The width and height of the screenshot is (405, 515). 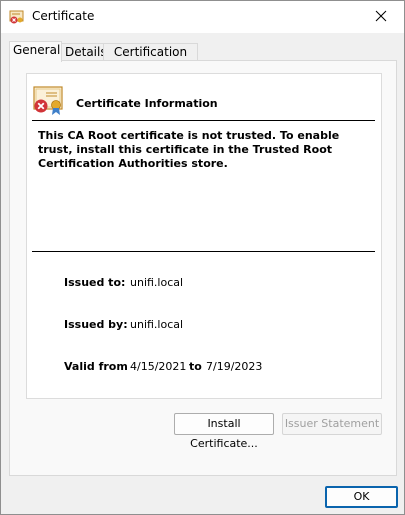 What do you see at coordinates (84, 52) in the screenshot?
I see `tab-details: Details` at bounding box center [84, 52].